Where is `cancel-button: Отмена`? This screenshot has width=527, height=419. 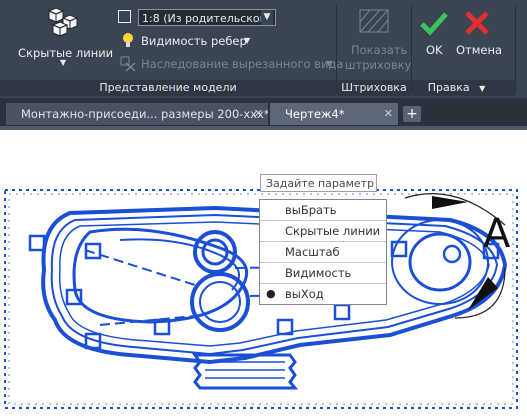 cancel-button: Отмена is located at coordinates (478, 39).